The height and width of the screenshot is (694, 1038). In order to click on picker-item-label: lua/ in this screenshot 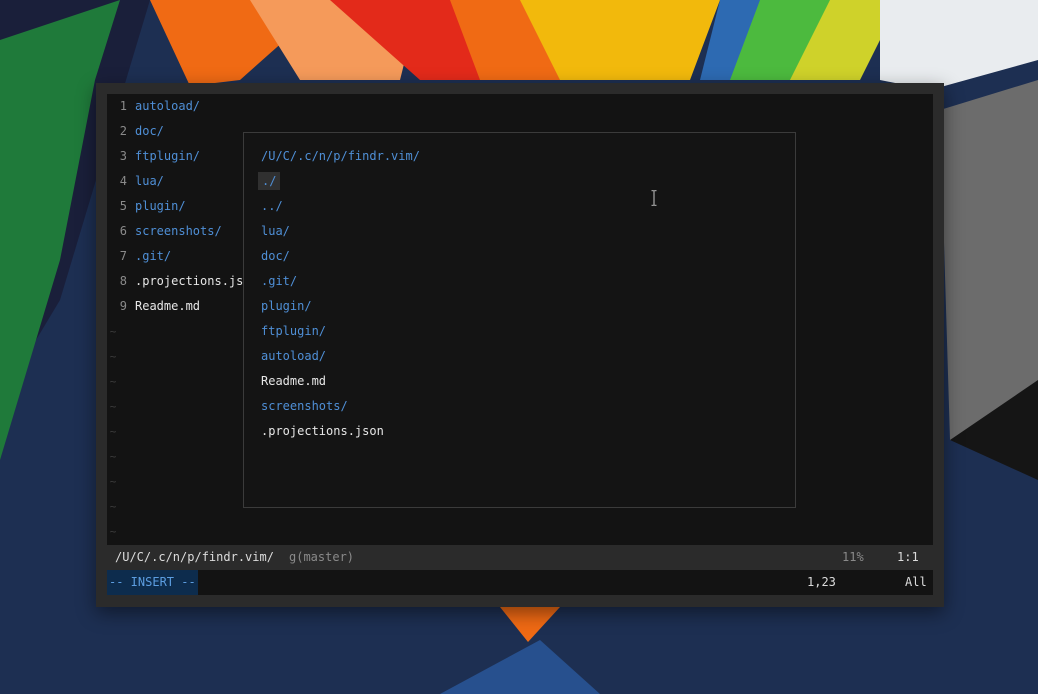, I will do `click(275, 231)`.